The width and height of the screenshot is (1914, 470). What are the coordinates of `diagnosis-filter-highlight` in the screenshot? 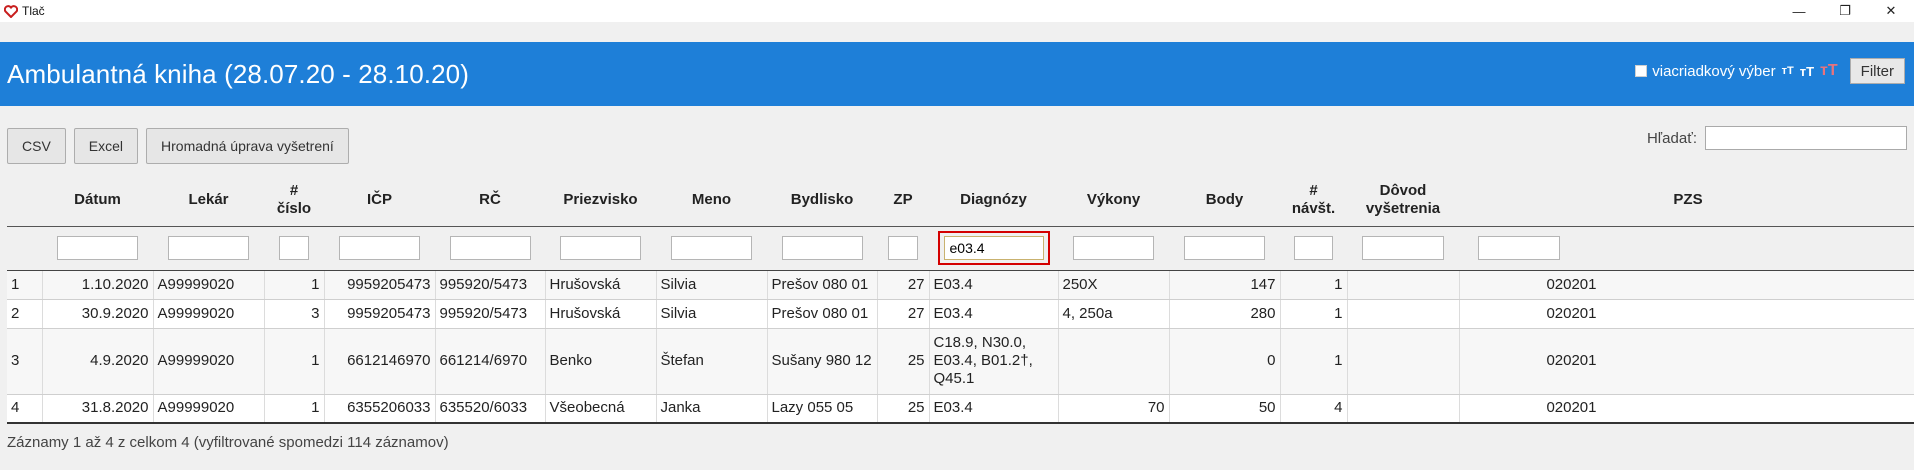 It's located at (993, 248).